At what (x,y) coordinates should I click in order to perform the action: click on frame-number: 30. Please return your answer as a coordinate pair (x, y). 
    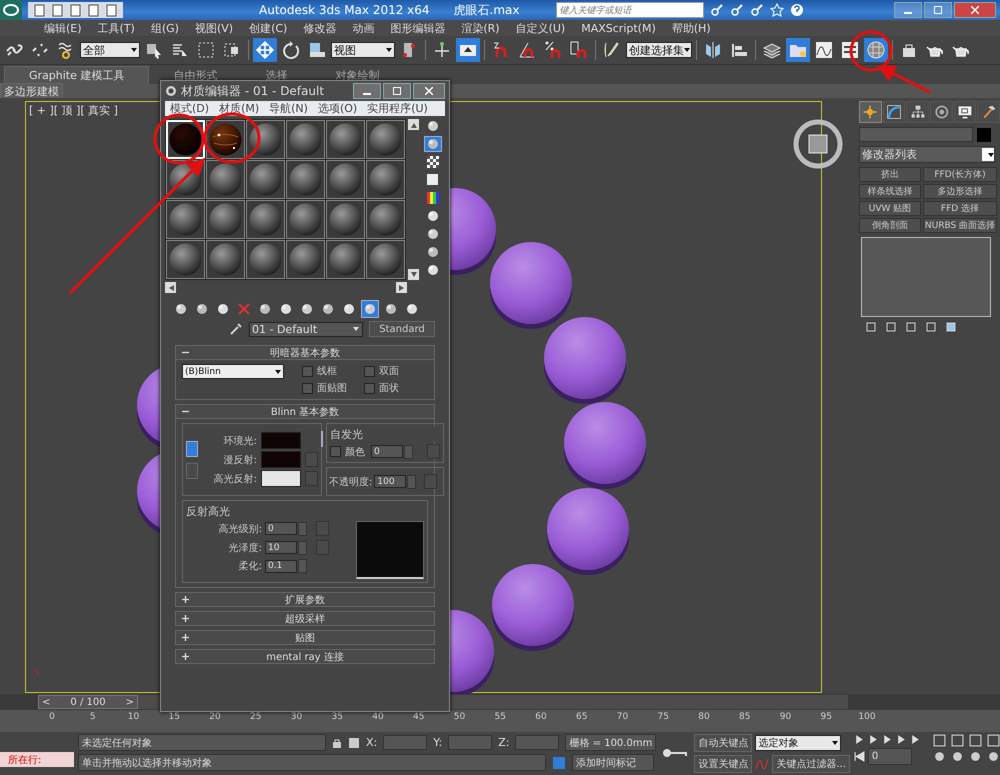
    Looking at the image, I should click on (296, 717).